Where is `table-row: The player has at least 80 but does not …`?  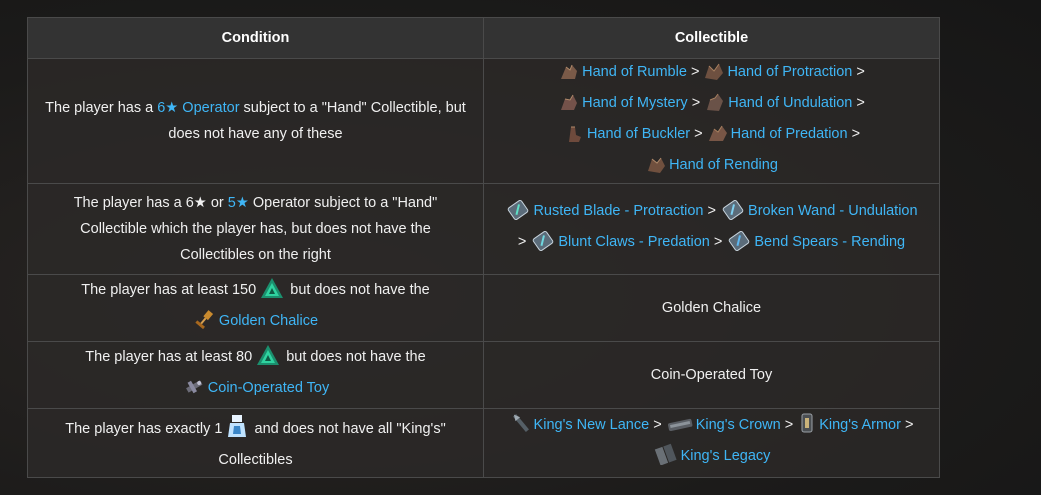
table-row: The player has at least 80 but does not … is located at coordinates (483, 375).